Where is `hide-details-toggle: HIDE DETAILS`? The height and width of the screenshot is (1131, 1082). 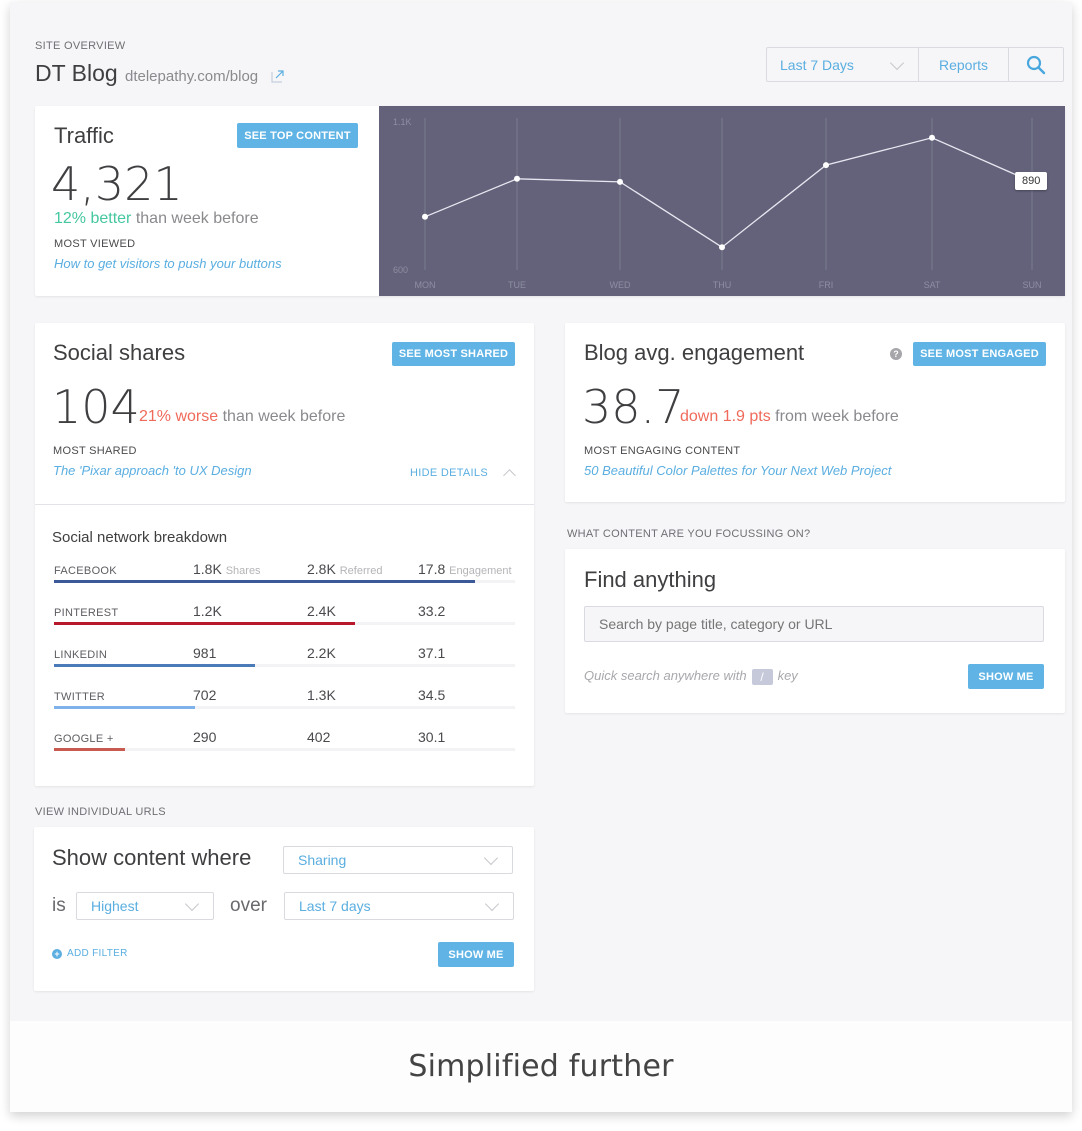 hide-details-toggle: HIDE DETAILS is located at coordinates (463, 473).